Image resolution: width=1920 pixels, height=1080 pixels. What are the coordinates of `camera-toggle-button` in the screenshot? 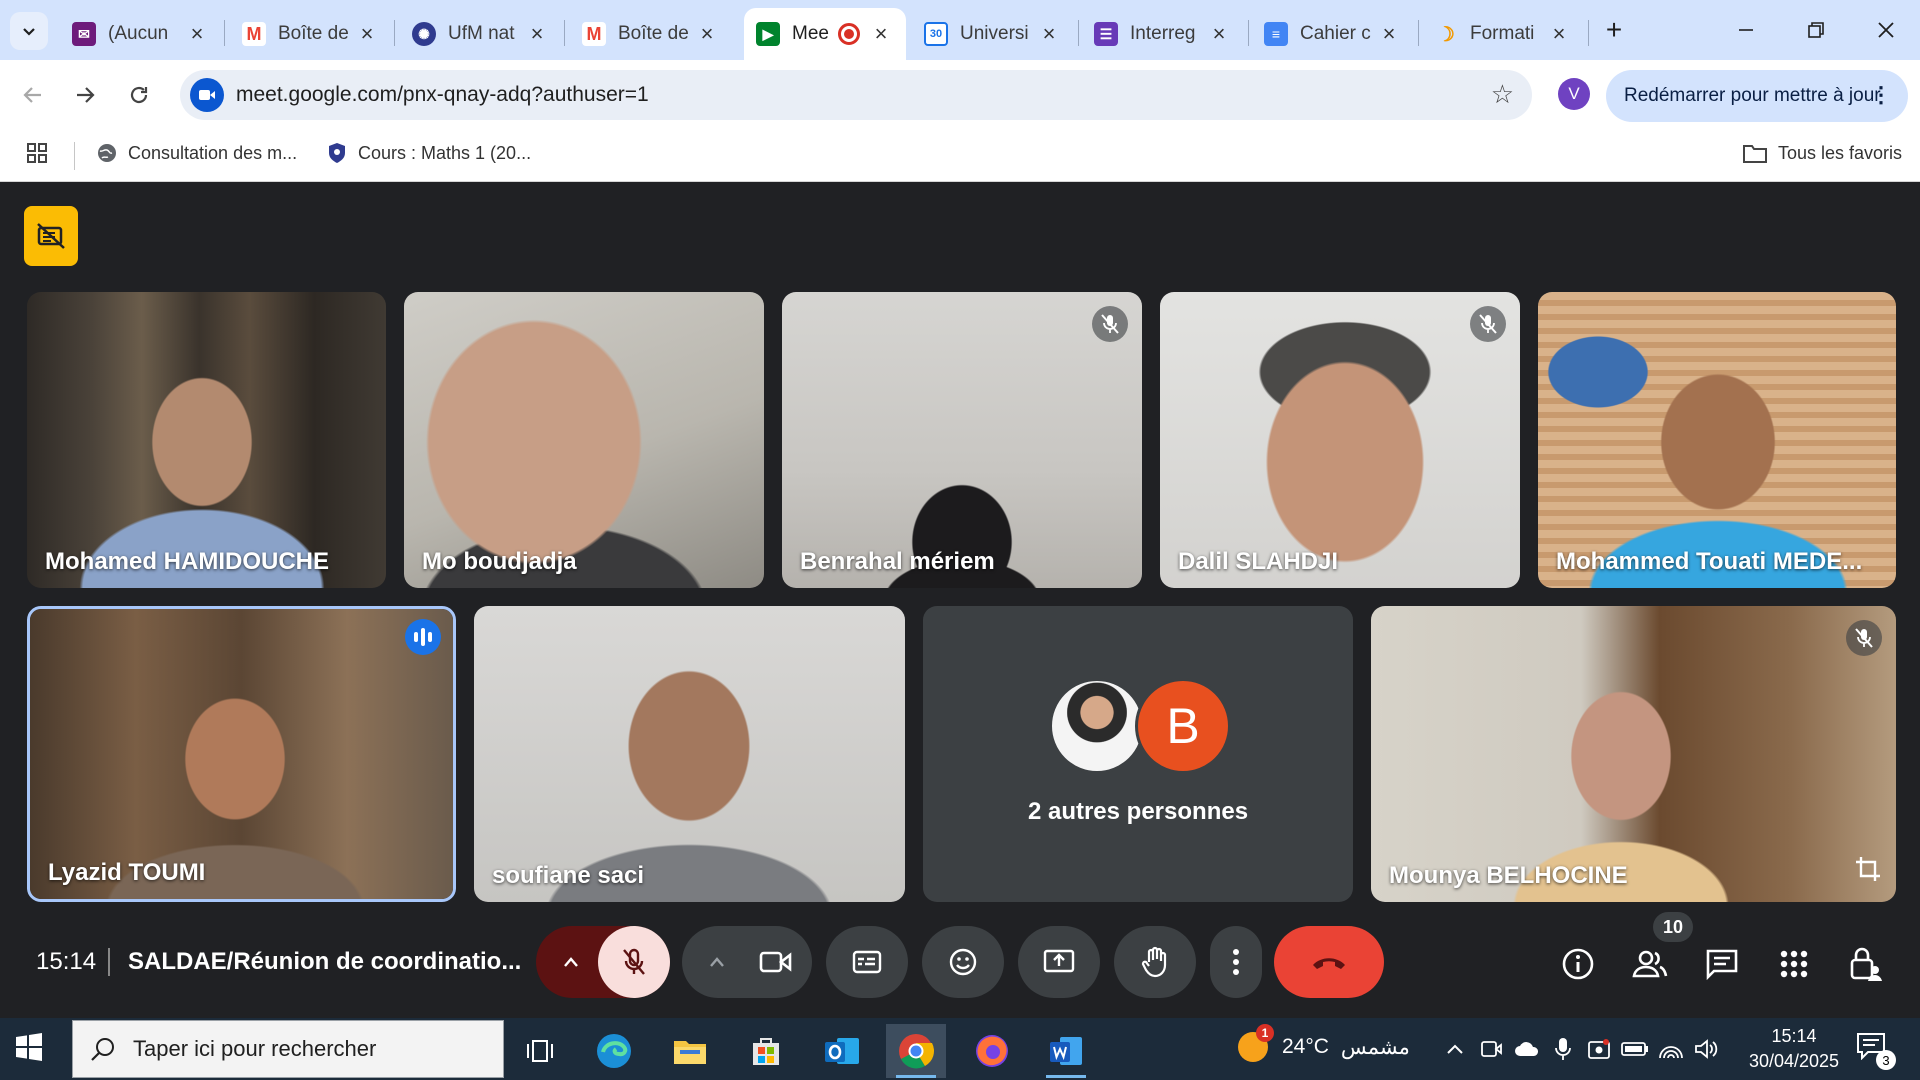 It's located at (776, 962).